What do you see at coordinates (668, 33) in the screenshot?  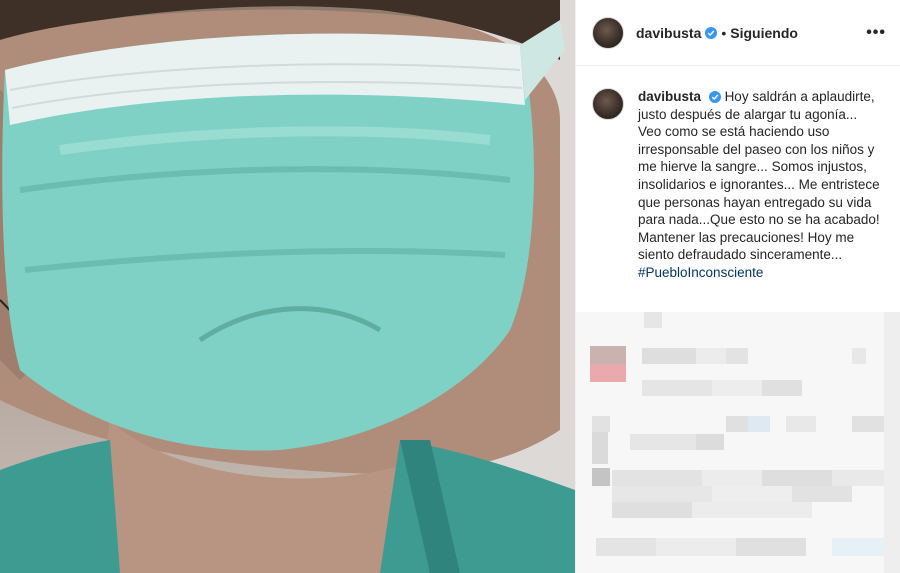 I see `username-link: davibusta` at bounding box center [668, 33].